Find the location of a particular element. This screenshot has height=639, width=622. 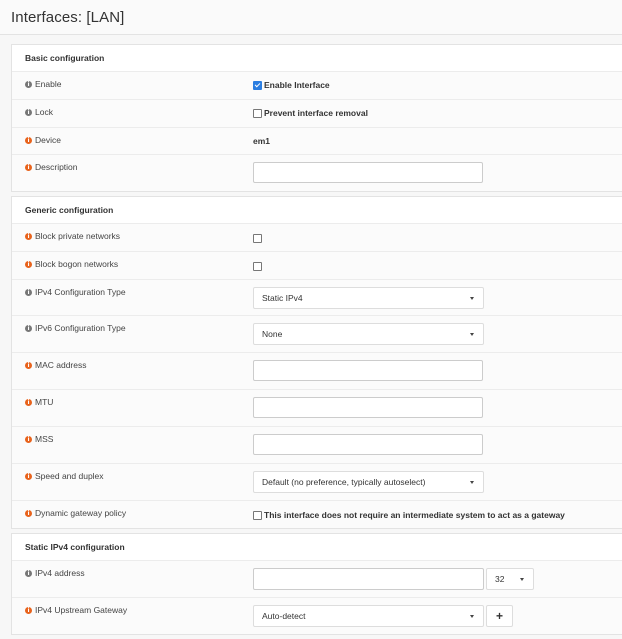

prevent-removal-checkbox: Prevent interface removal is located at coordinates (310, 113).